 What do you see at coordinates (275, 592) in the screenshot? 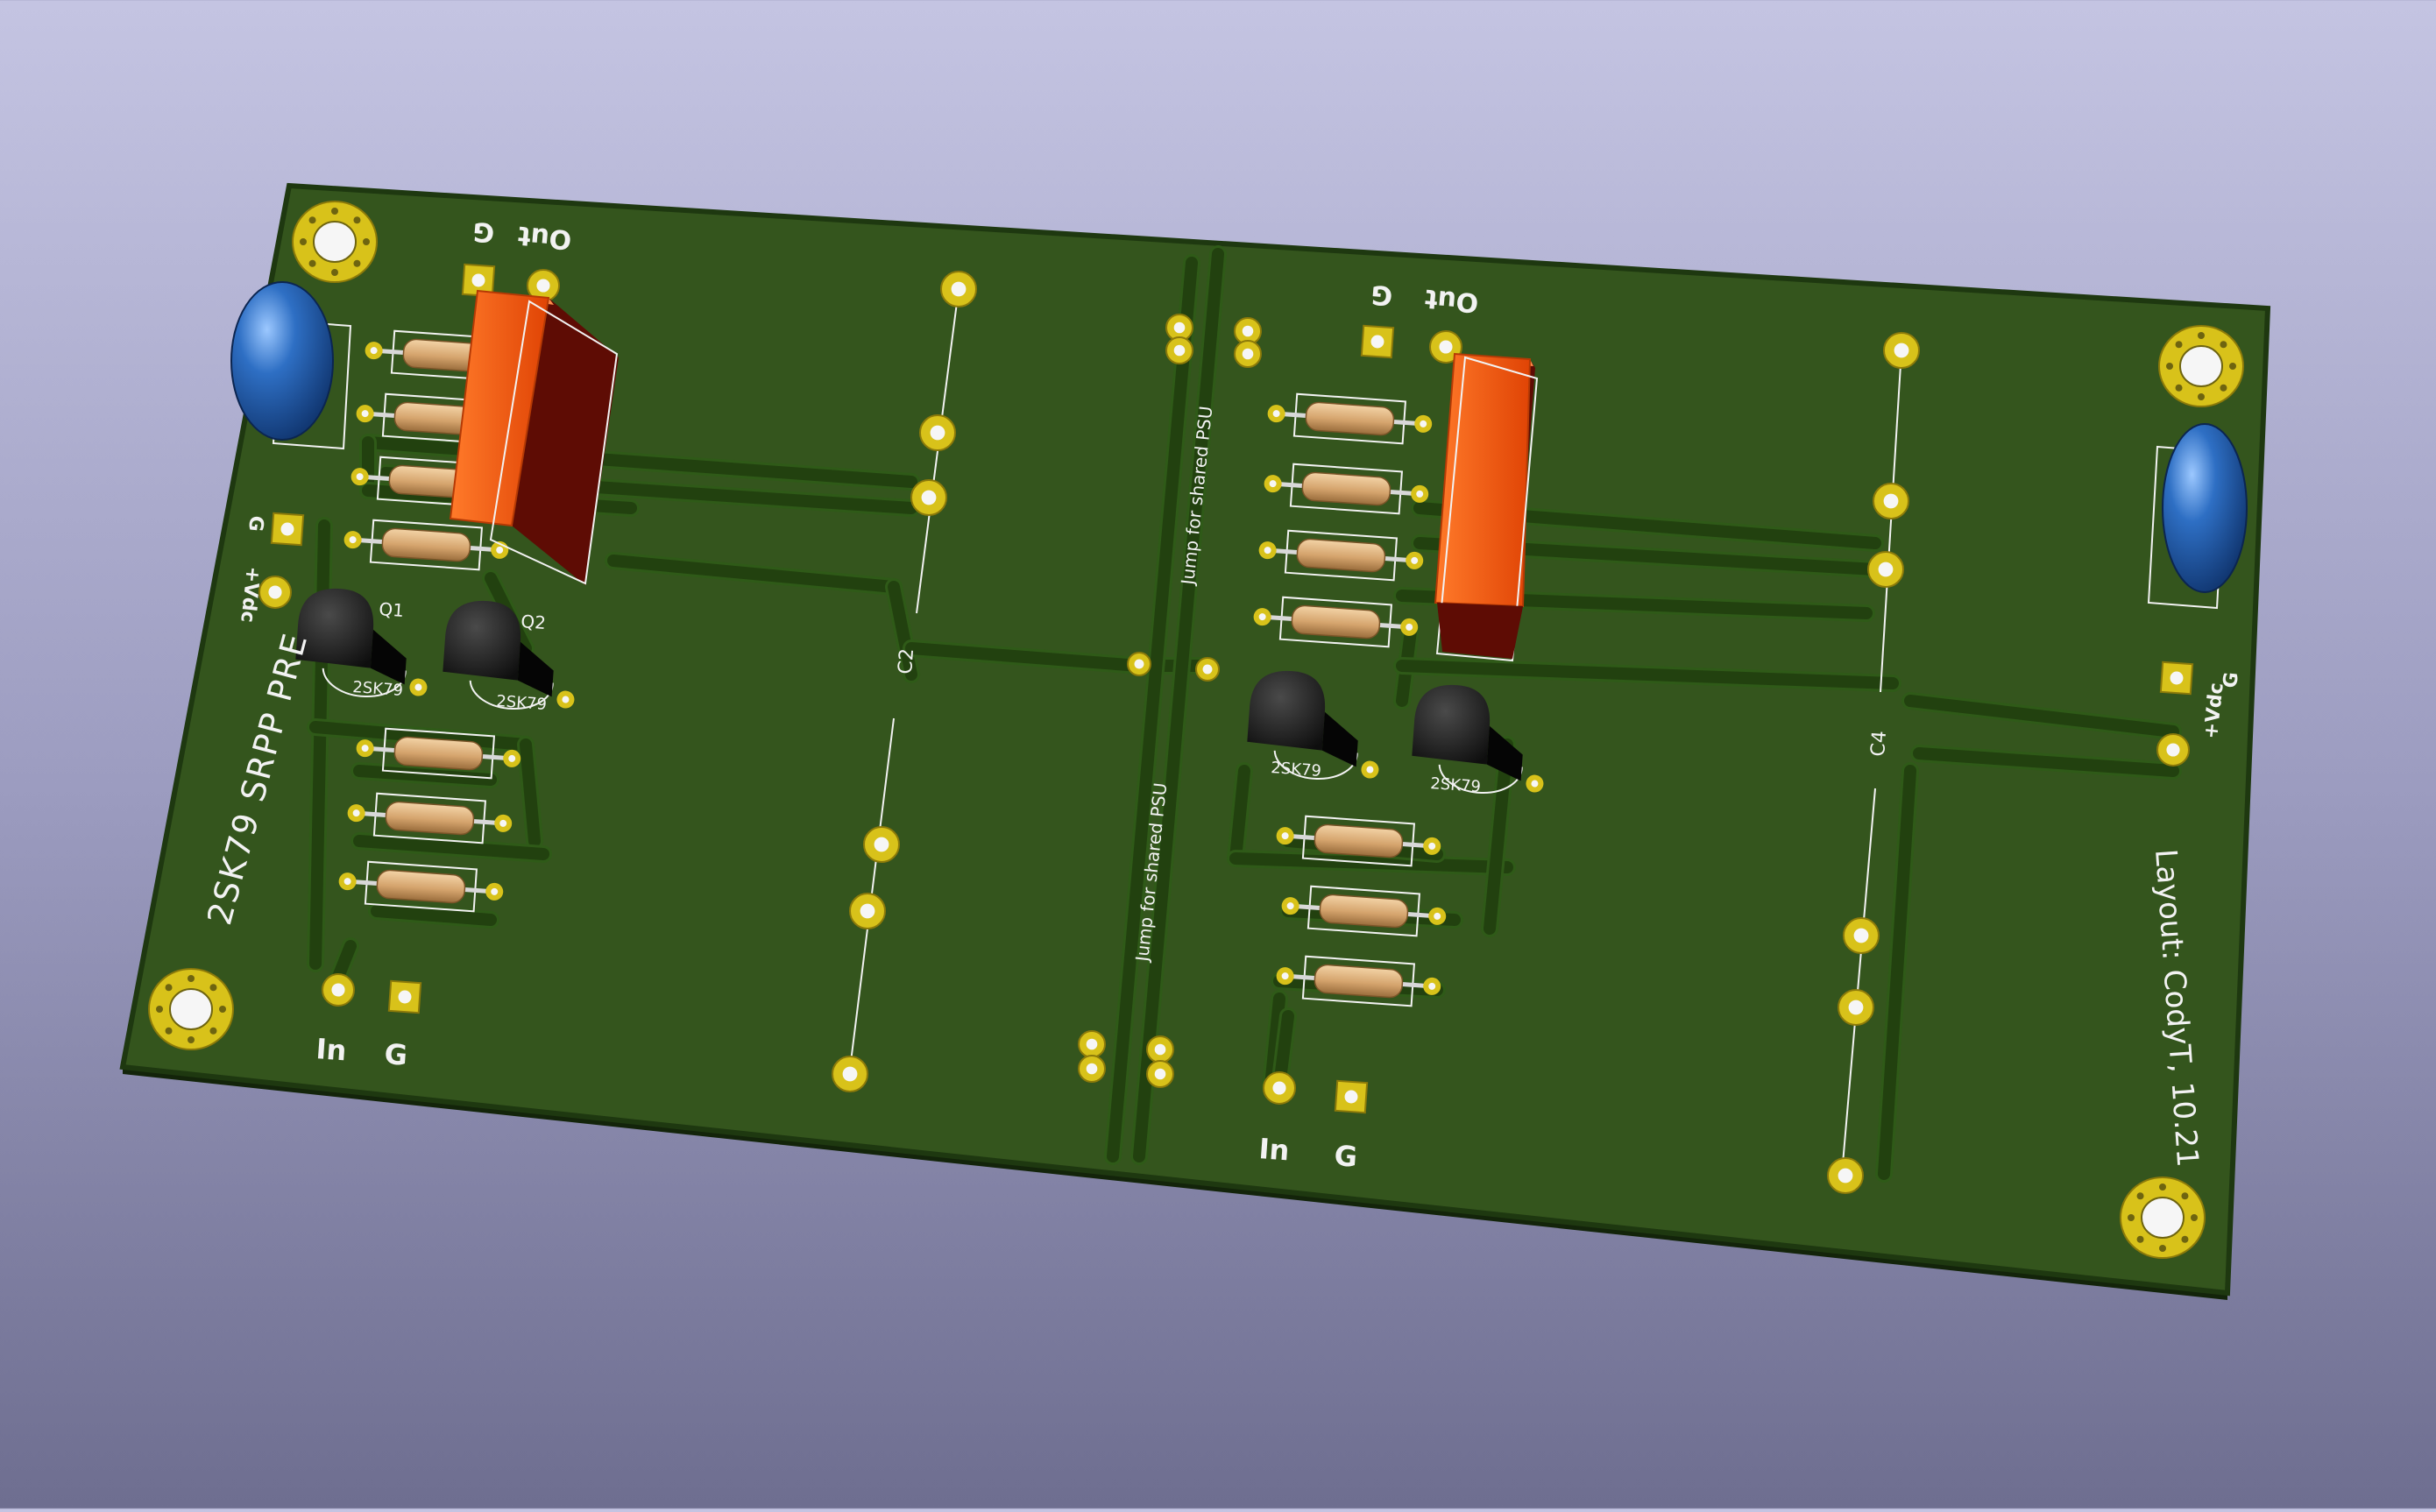
I see `ch1-vdc-pad-hole` at bounding box center [275, 592].